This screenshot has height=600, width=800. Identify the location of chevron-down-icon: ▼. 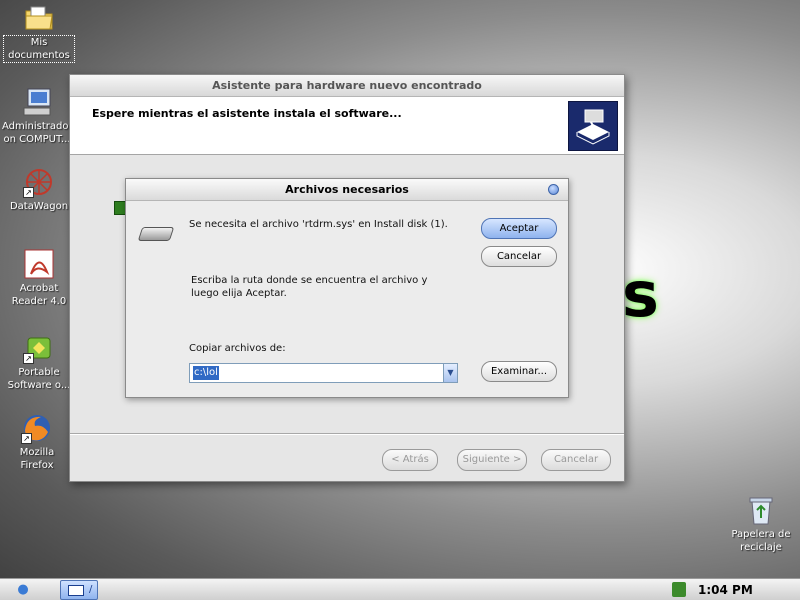
(450, 373).